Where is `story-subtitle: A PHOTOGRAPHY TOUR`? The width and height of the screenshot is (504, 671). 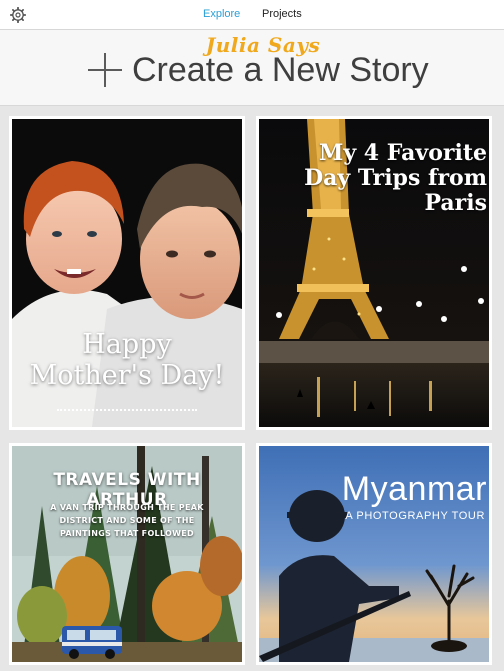 story-subtitle: A PHOTOGRAPHY TOUR is located at coordinates (415, 516).